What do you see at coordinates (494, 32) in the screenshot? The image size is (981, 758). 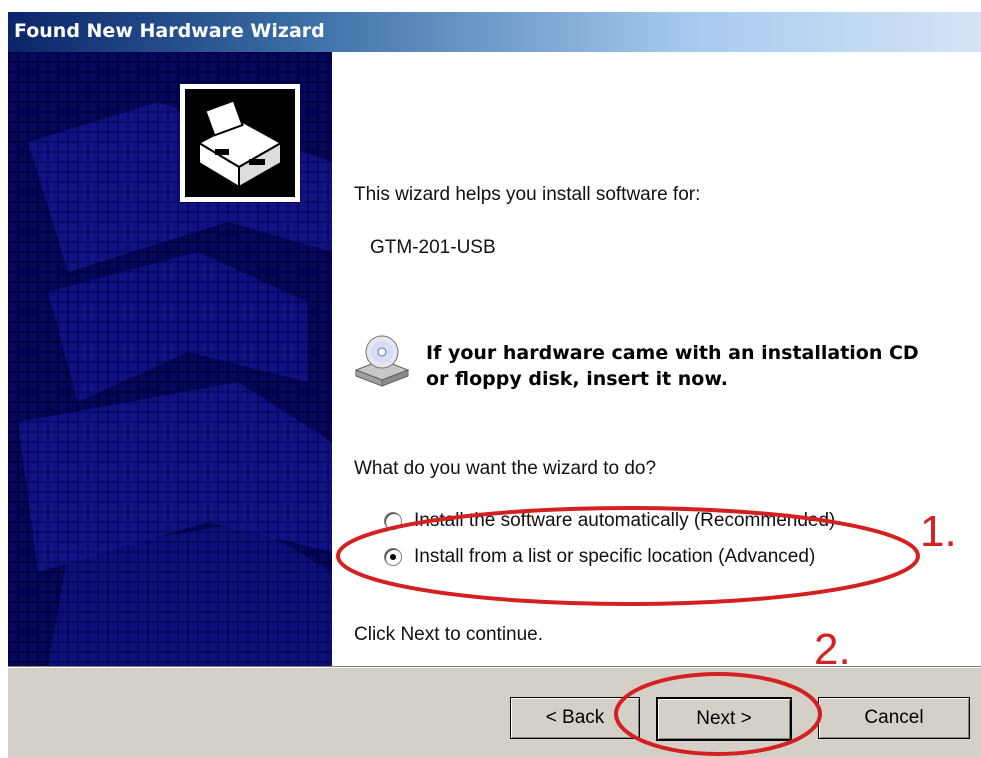 I see `title-bar: Found New Hardware Wizard` at bounding box center [494, 32].